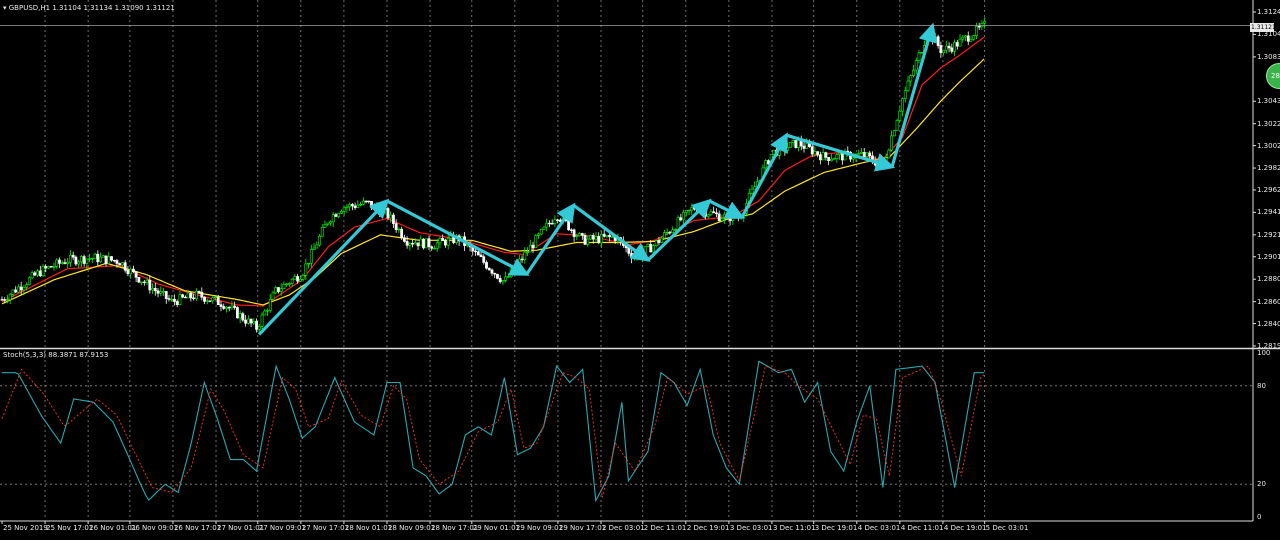 The width and height of the screenshot is (1280, 540). Describe the element at coordinates (1268, 145) in the screenshot. I see `price-tick-label: 1.30025` at that location.